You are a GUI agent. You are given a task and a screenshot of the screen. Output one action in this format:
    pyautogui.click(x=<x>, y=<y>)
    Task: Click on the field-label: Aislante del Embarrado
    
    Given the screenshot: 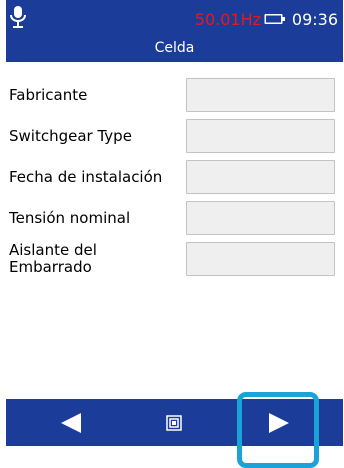 What is the action you would take?
    pyautogui.click(x=53, y=258)
    